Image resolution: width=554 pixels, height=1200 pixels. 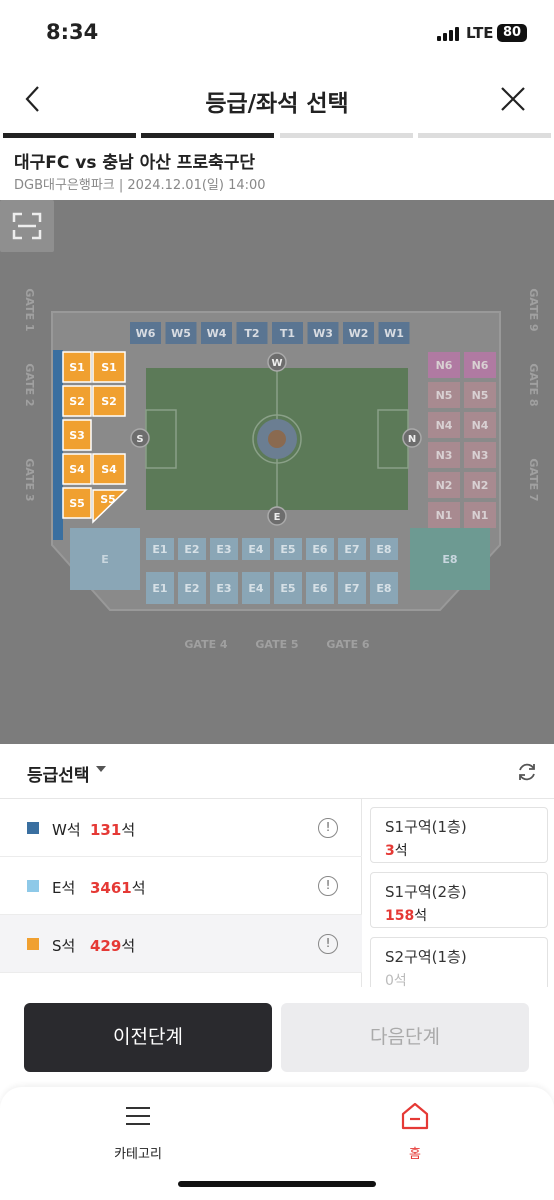 I want to click on section-s1-outer-label: S1, so click(x=109, y=367).